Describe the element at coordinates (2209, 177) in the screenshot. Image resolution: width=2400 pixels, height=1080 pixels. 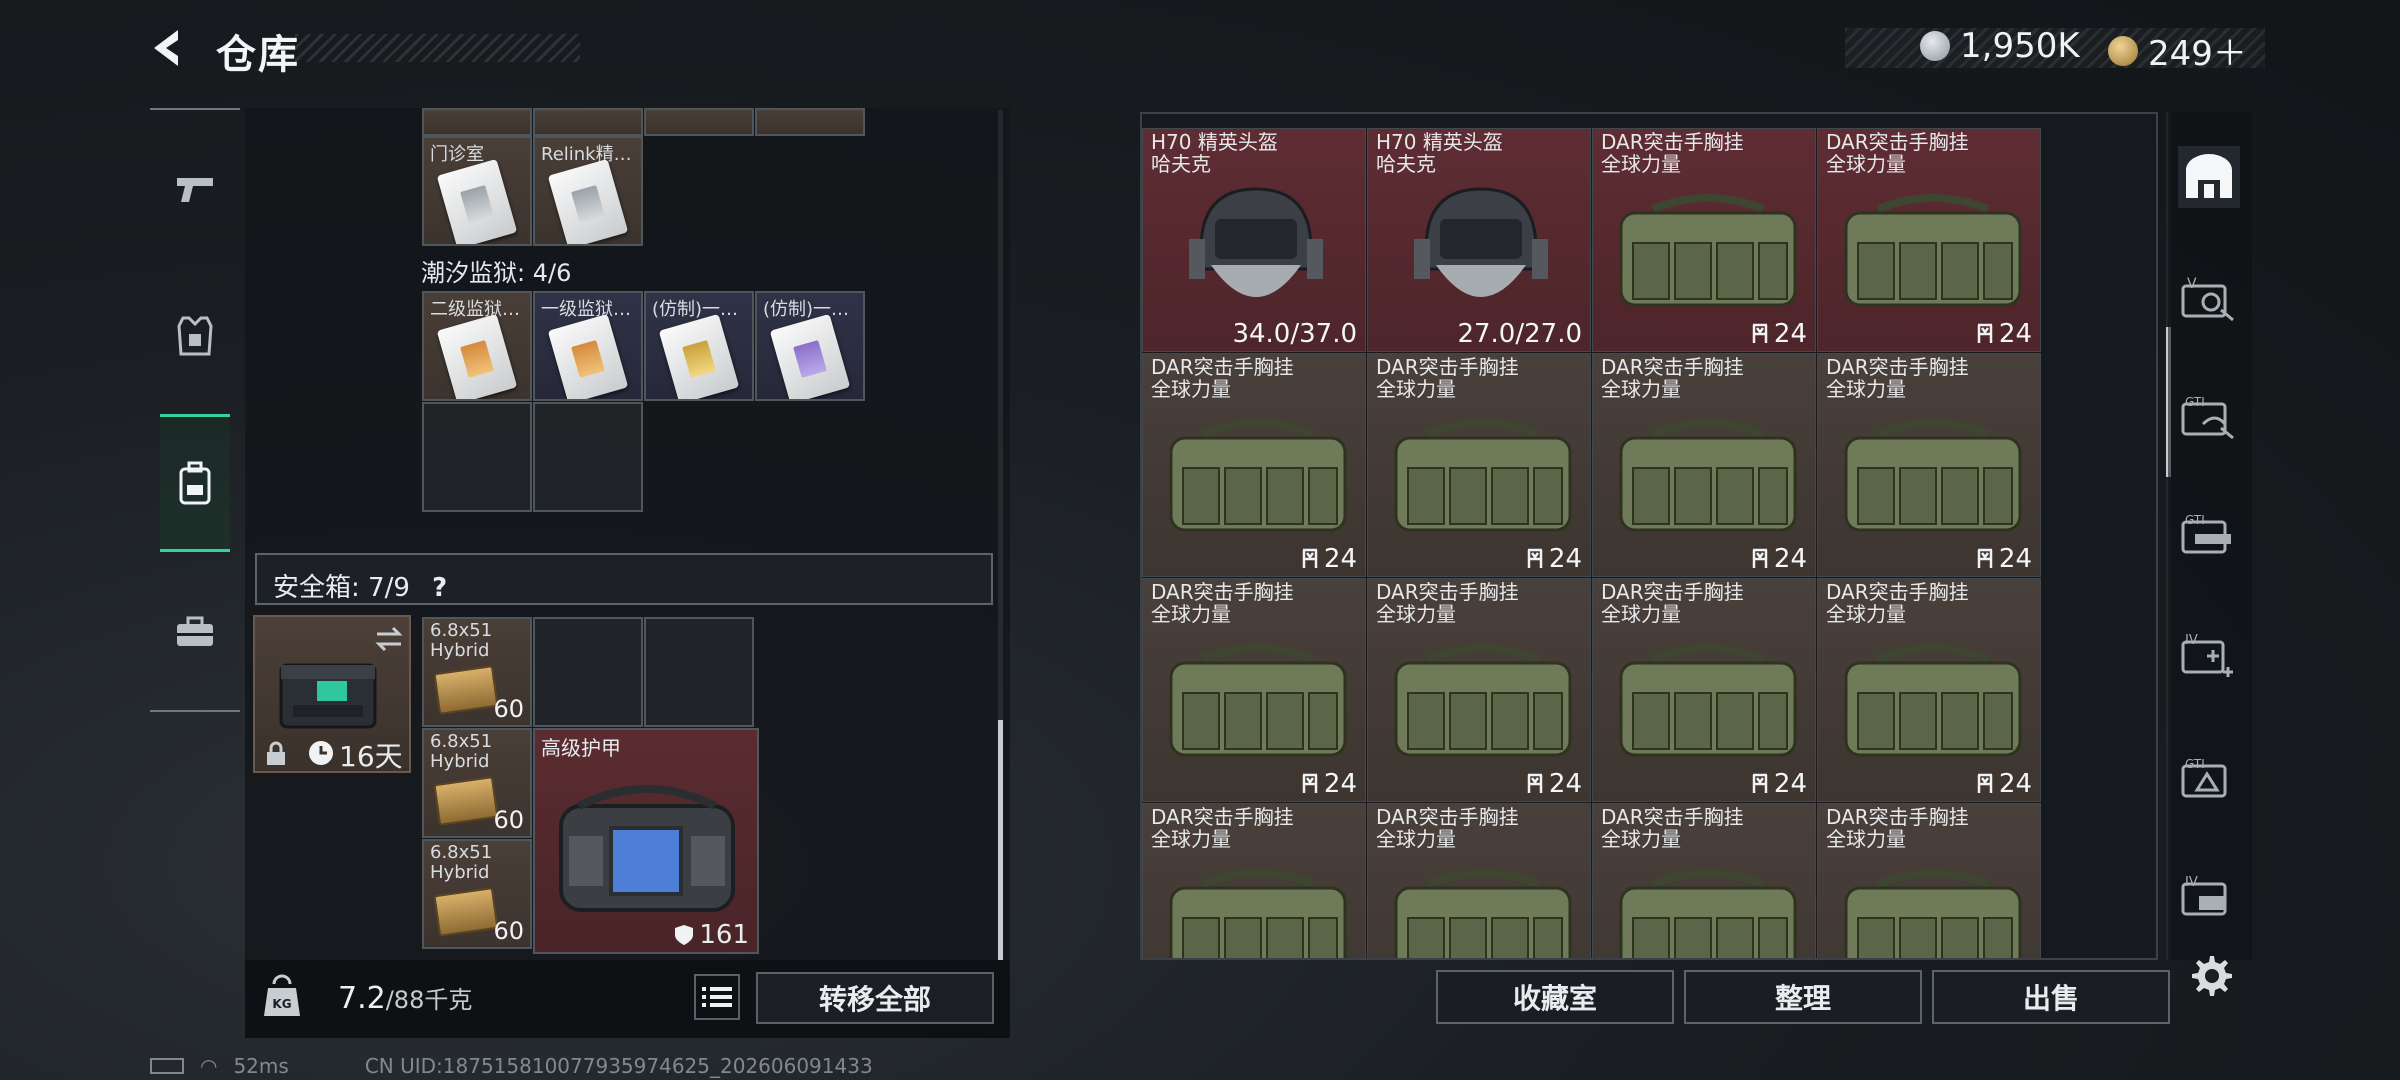
I see `tab-home-vault` at that location.